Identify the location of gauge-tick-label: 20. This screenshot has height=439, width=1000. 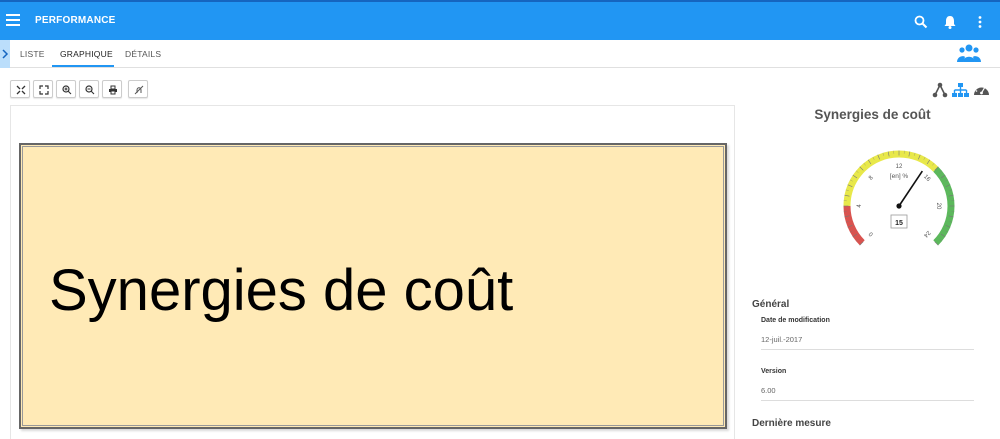
(938, 206).